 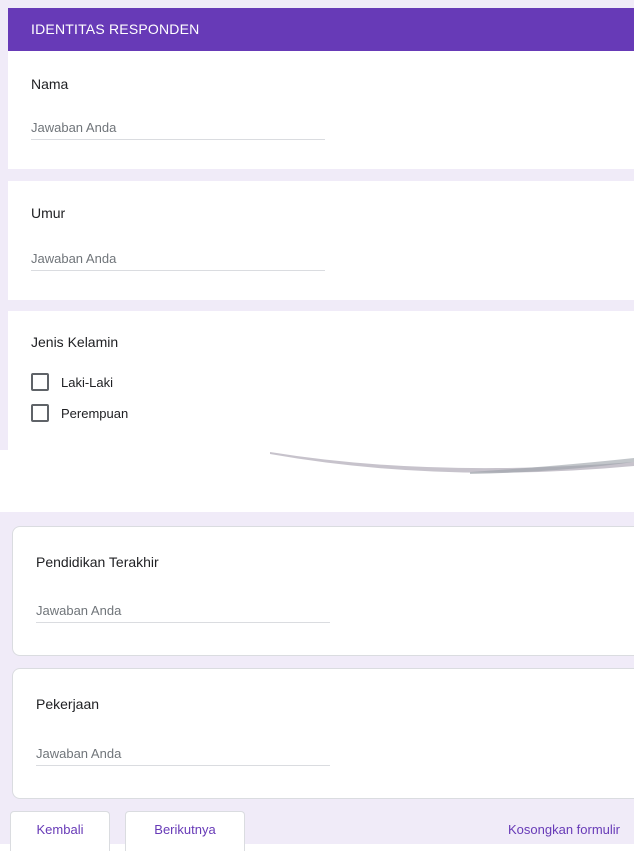 I want to click on question-title-nama: Nama, so click(x=50, y=84).